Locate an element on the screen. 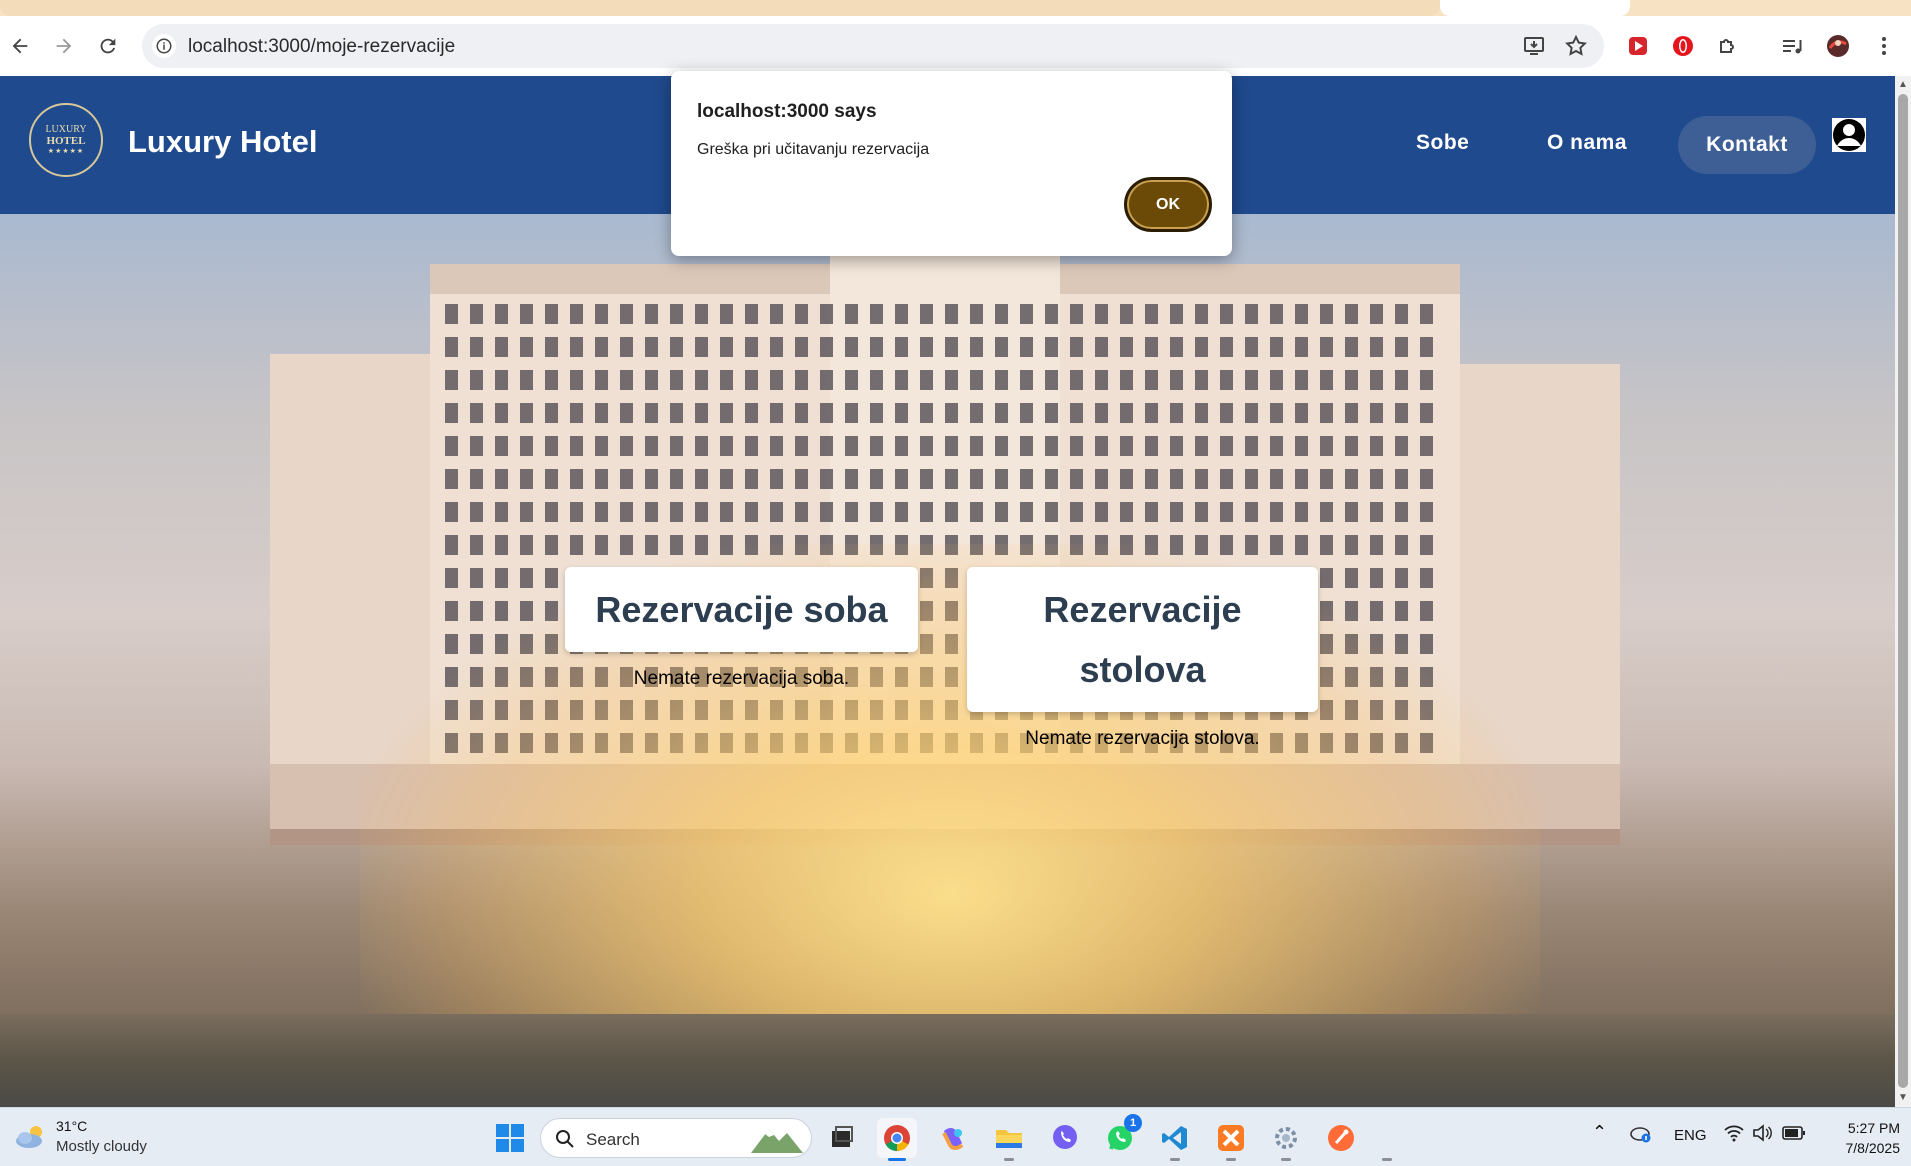 The image size is (1911, 1166). nav-link-sobe: Sobe is located at coordinates (1442, 143).